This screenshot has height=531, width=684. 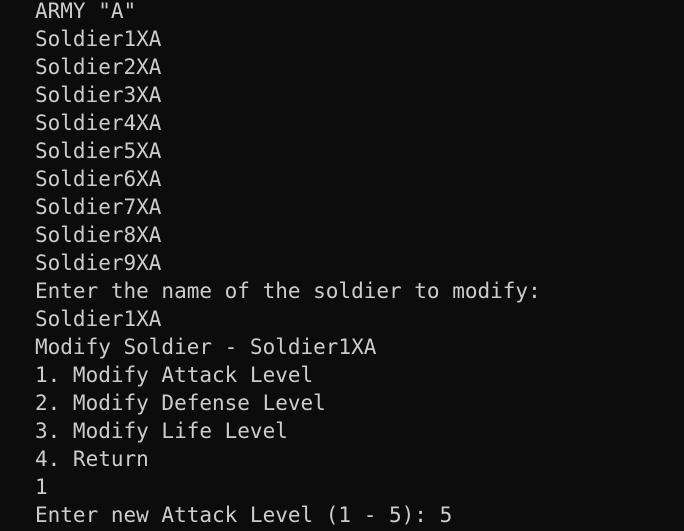 What do you see at coordinates (98, 235) in the screenshot?
I see `soldier-list-item: Soldier8XA` at bounding box center [98, 235].